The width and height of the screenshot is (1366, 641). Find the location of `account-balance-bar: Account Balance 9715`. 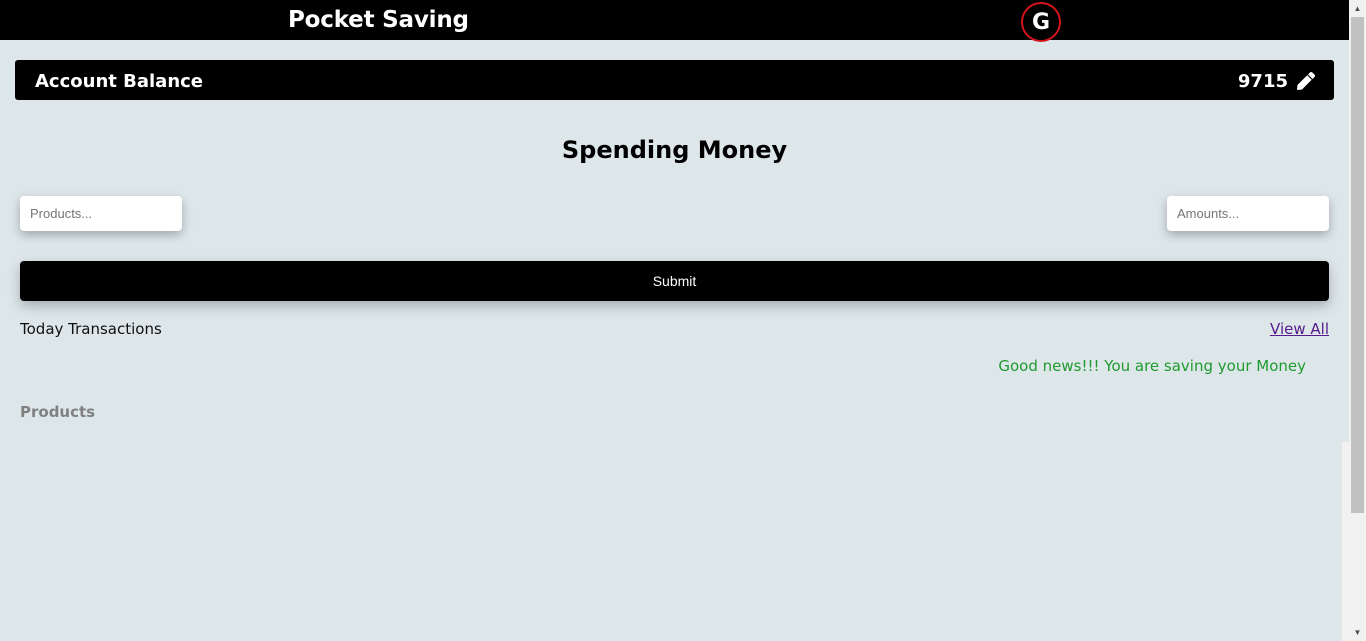

account-balance-bar: Account Balance 9715 is located at coordinates (674, 80).